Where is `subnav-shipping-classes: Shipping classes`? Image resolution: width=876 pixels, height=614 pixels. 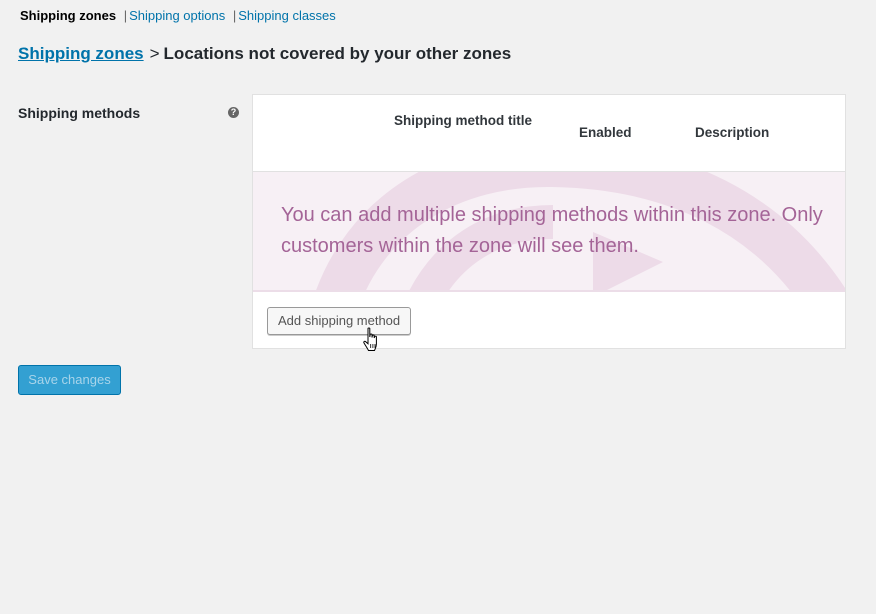 subnav-shipping-classes: Shipping classes is located at coordinates (287, 15).